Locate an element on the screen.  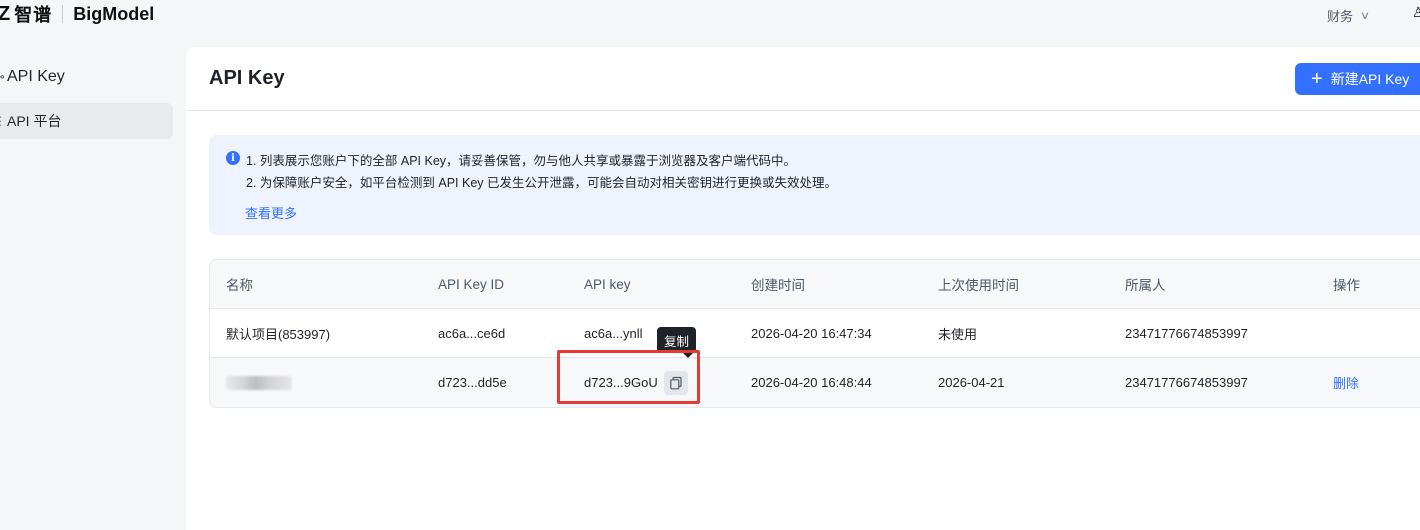
cell-name: 默认项目(853997) is located at coordinates (278, 334).